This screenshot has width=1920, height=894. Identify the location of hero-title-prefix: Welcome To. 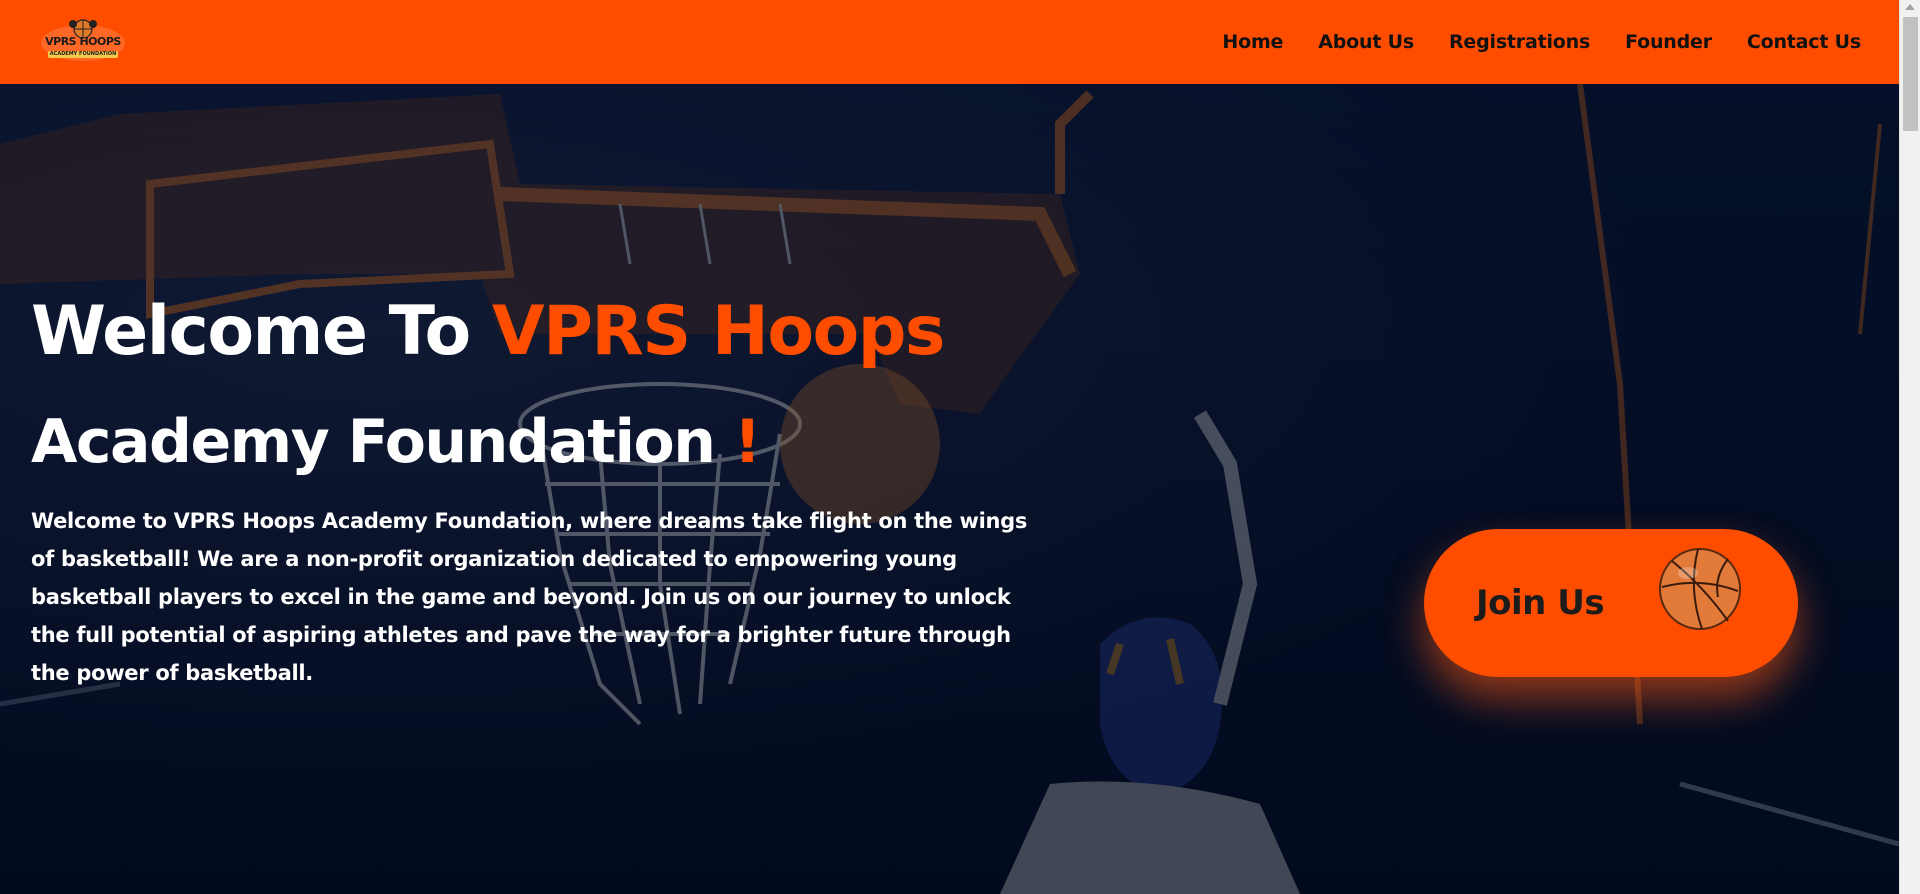
(261, 331).